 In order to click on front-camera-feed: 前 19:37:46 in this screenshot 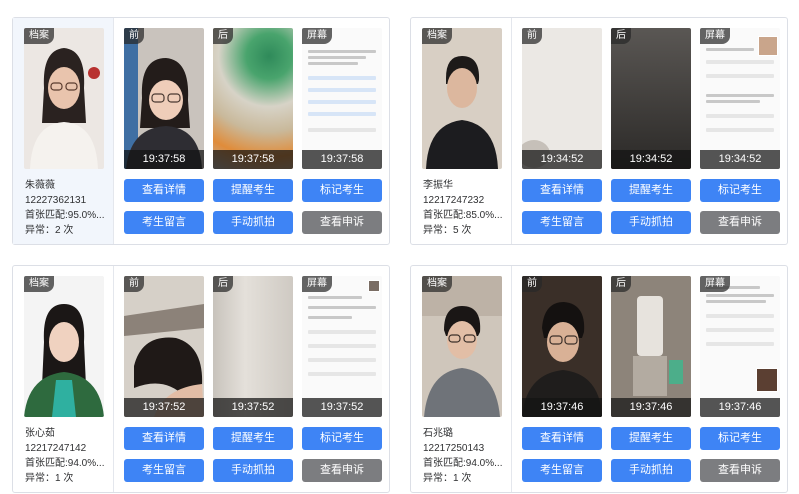, I will do `click(562, 346)`.